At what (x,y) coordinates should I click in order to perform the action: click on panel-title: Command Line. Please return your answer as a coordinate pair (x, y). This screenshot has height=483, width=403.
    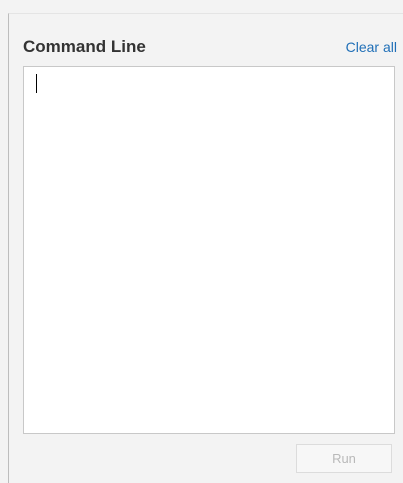
    Looking at the image, I should click on (84, 46).